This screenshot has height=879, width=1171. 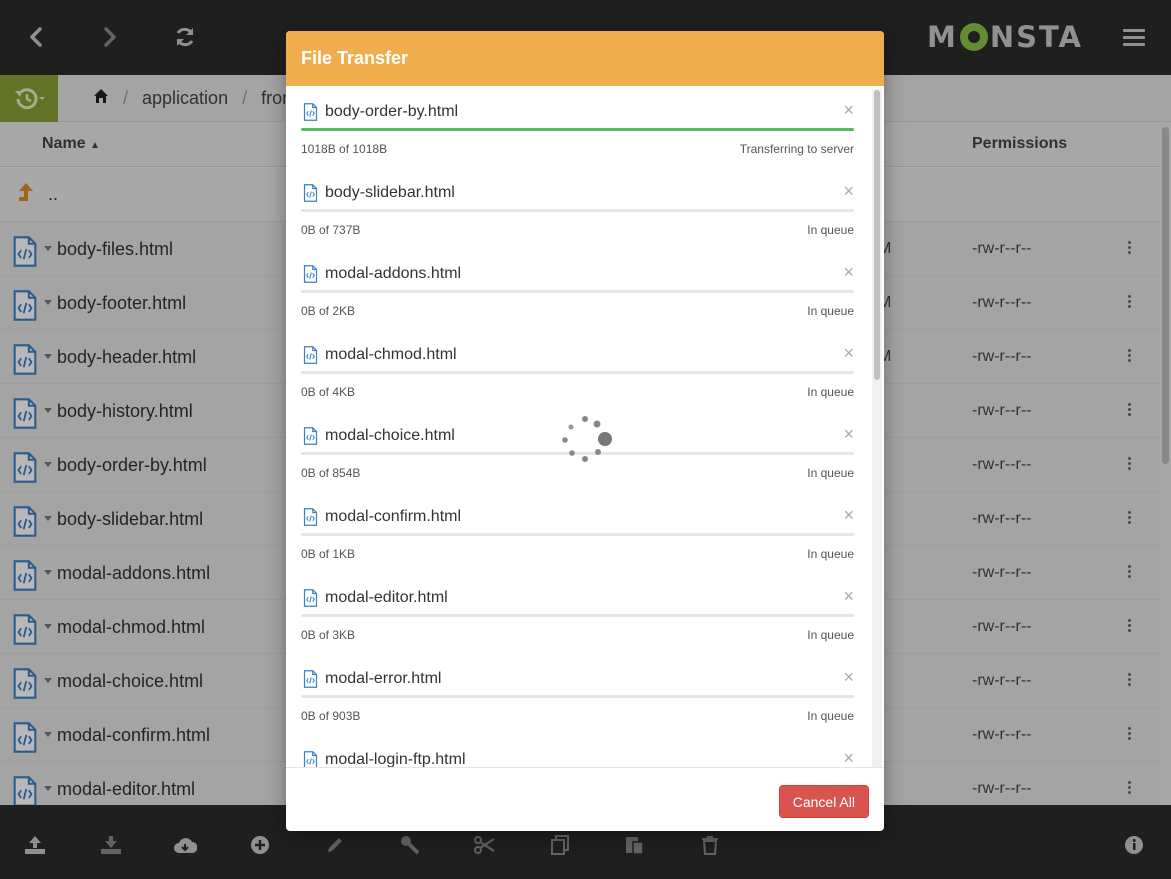 I want to click on transfer-file-name: body-slidebar.html, so click(x=390, y=192).